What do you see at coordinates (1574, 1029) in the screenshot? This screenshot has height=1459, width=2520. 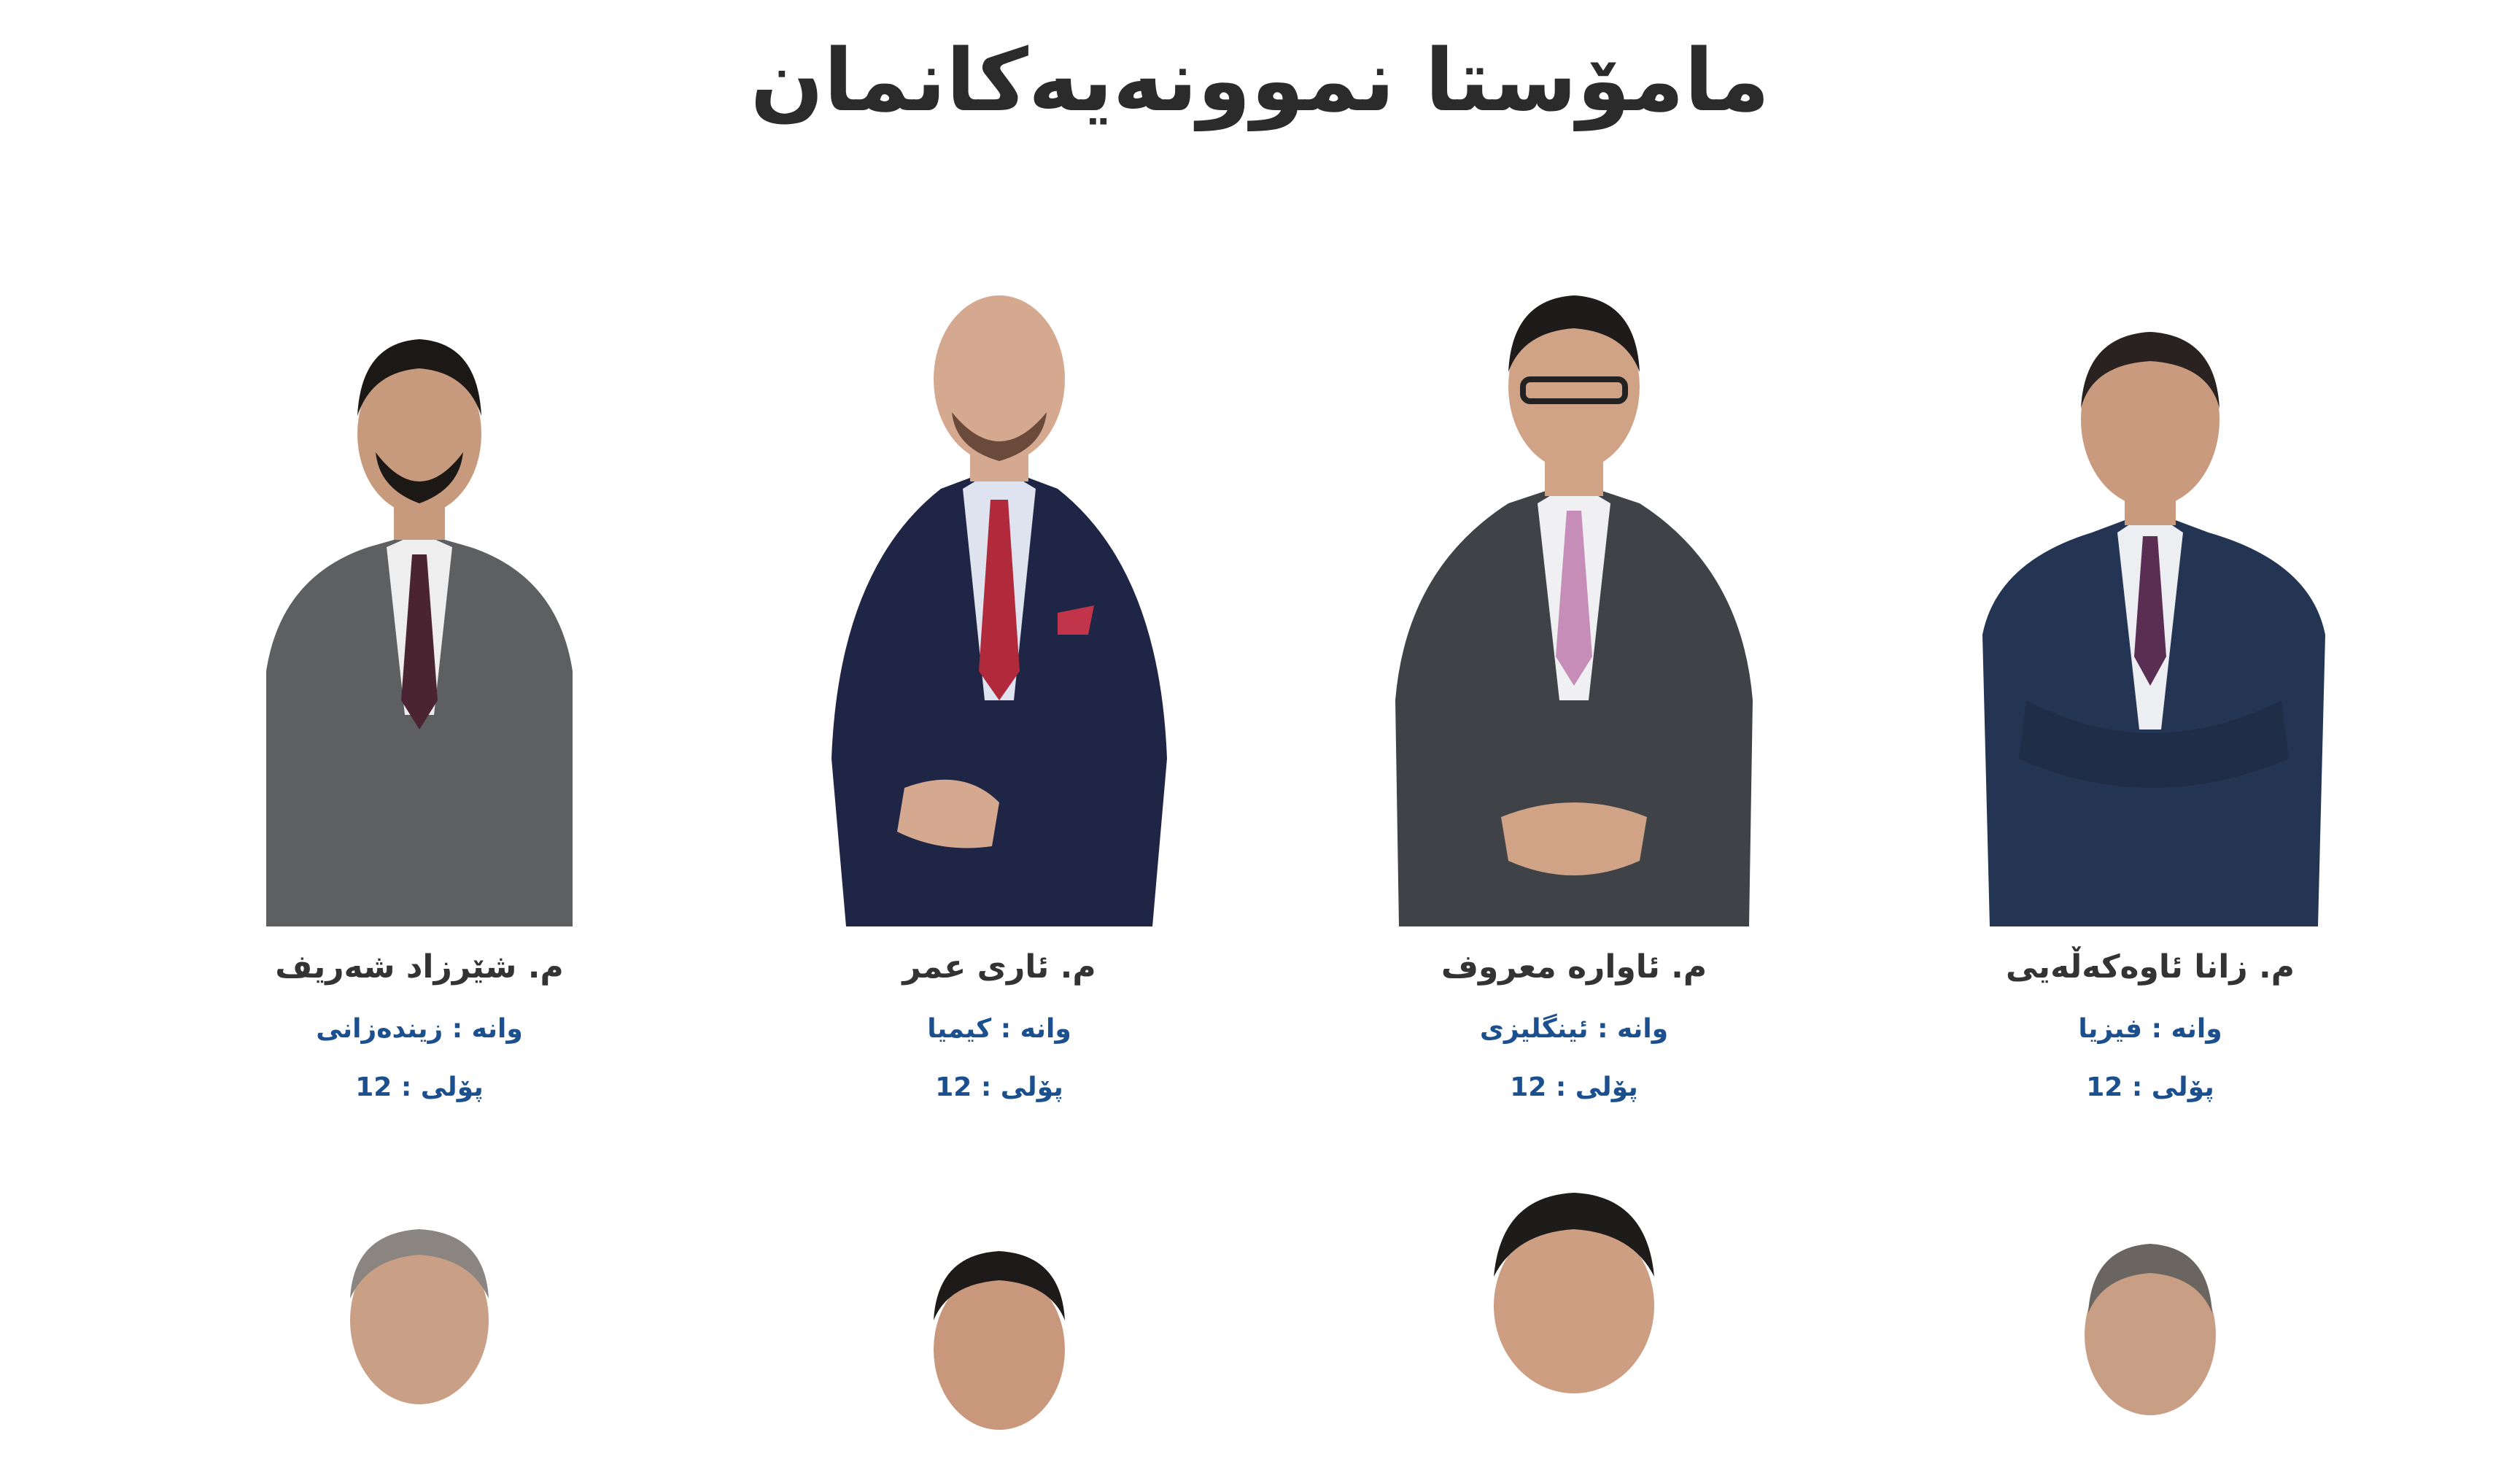 I see `teacher-subject: وانە : ئینگلیزی` at bounding box center [1574, 1029].